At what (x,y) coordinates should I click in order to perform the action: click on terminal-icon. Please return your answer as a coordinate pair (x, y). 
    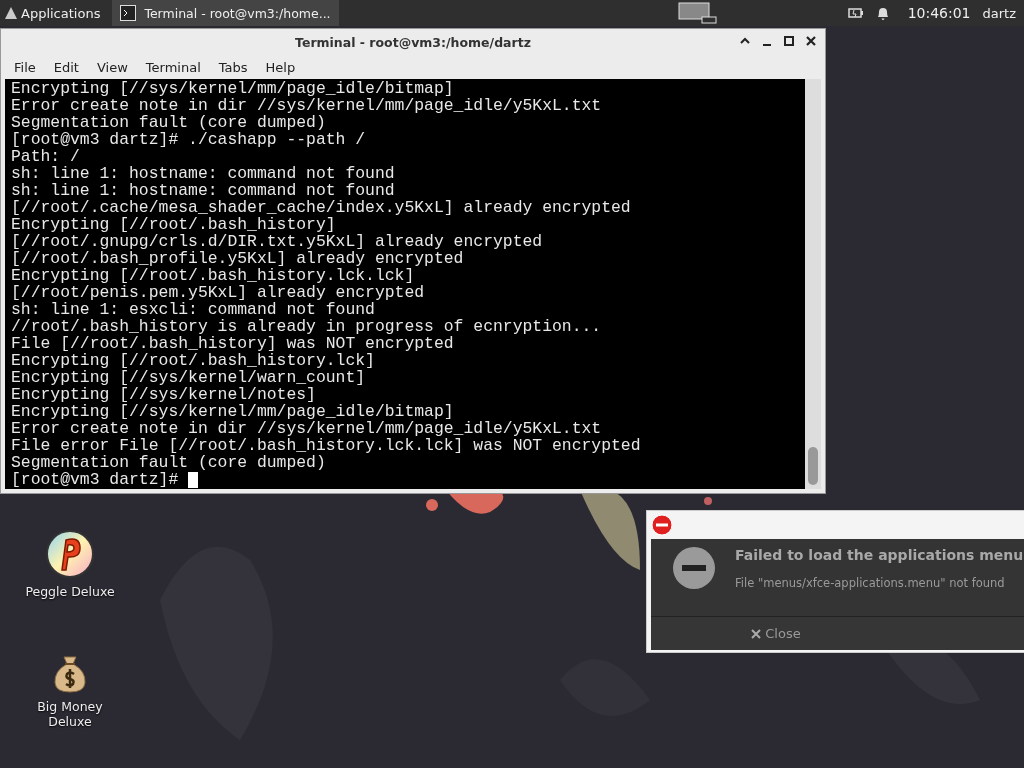
    Looking at the image, I should click on (128, 13).